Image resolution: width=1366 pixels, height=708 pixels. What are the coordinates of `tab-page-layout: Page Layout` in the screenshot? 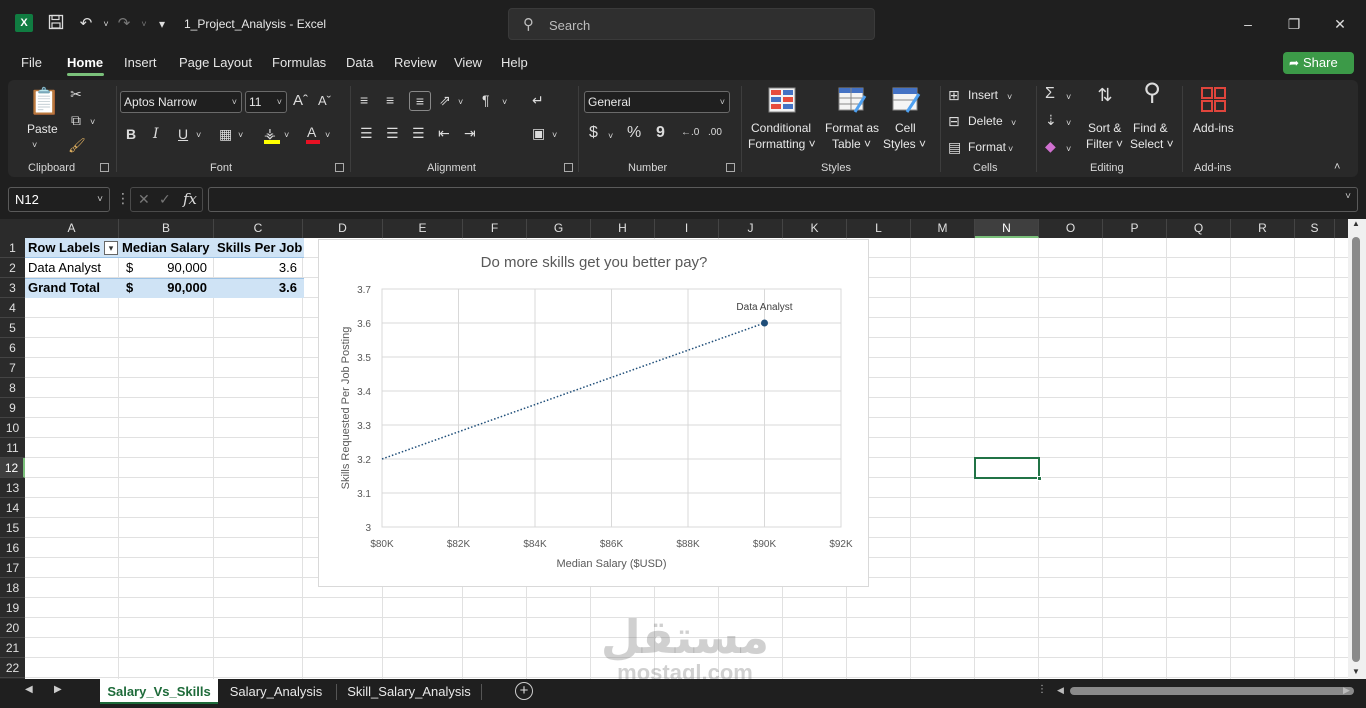 It's located at (215, 62).